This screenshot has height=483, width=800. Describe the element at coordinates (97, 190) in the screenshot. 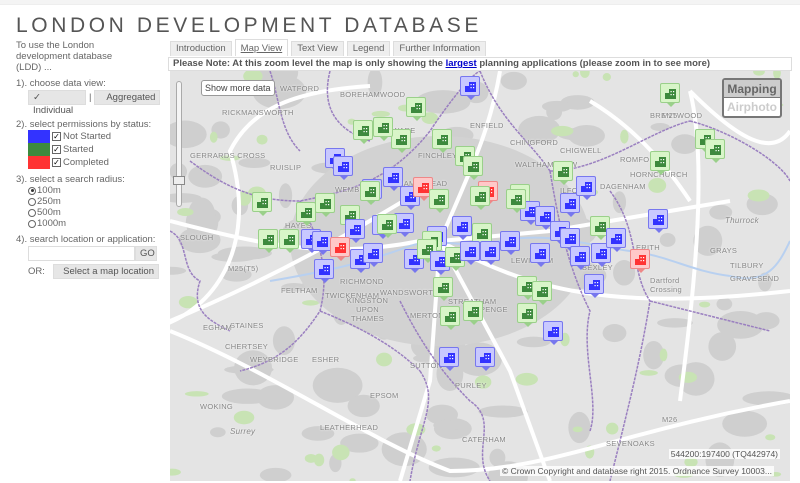

I see `radius-option-0: 100m` at that location.